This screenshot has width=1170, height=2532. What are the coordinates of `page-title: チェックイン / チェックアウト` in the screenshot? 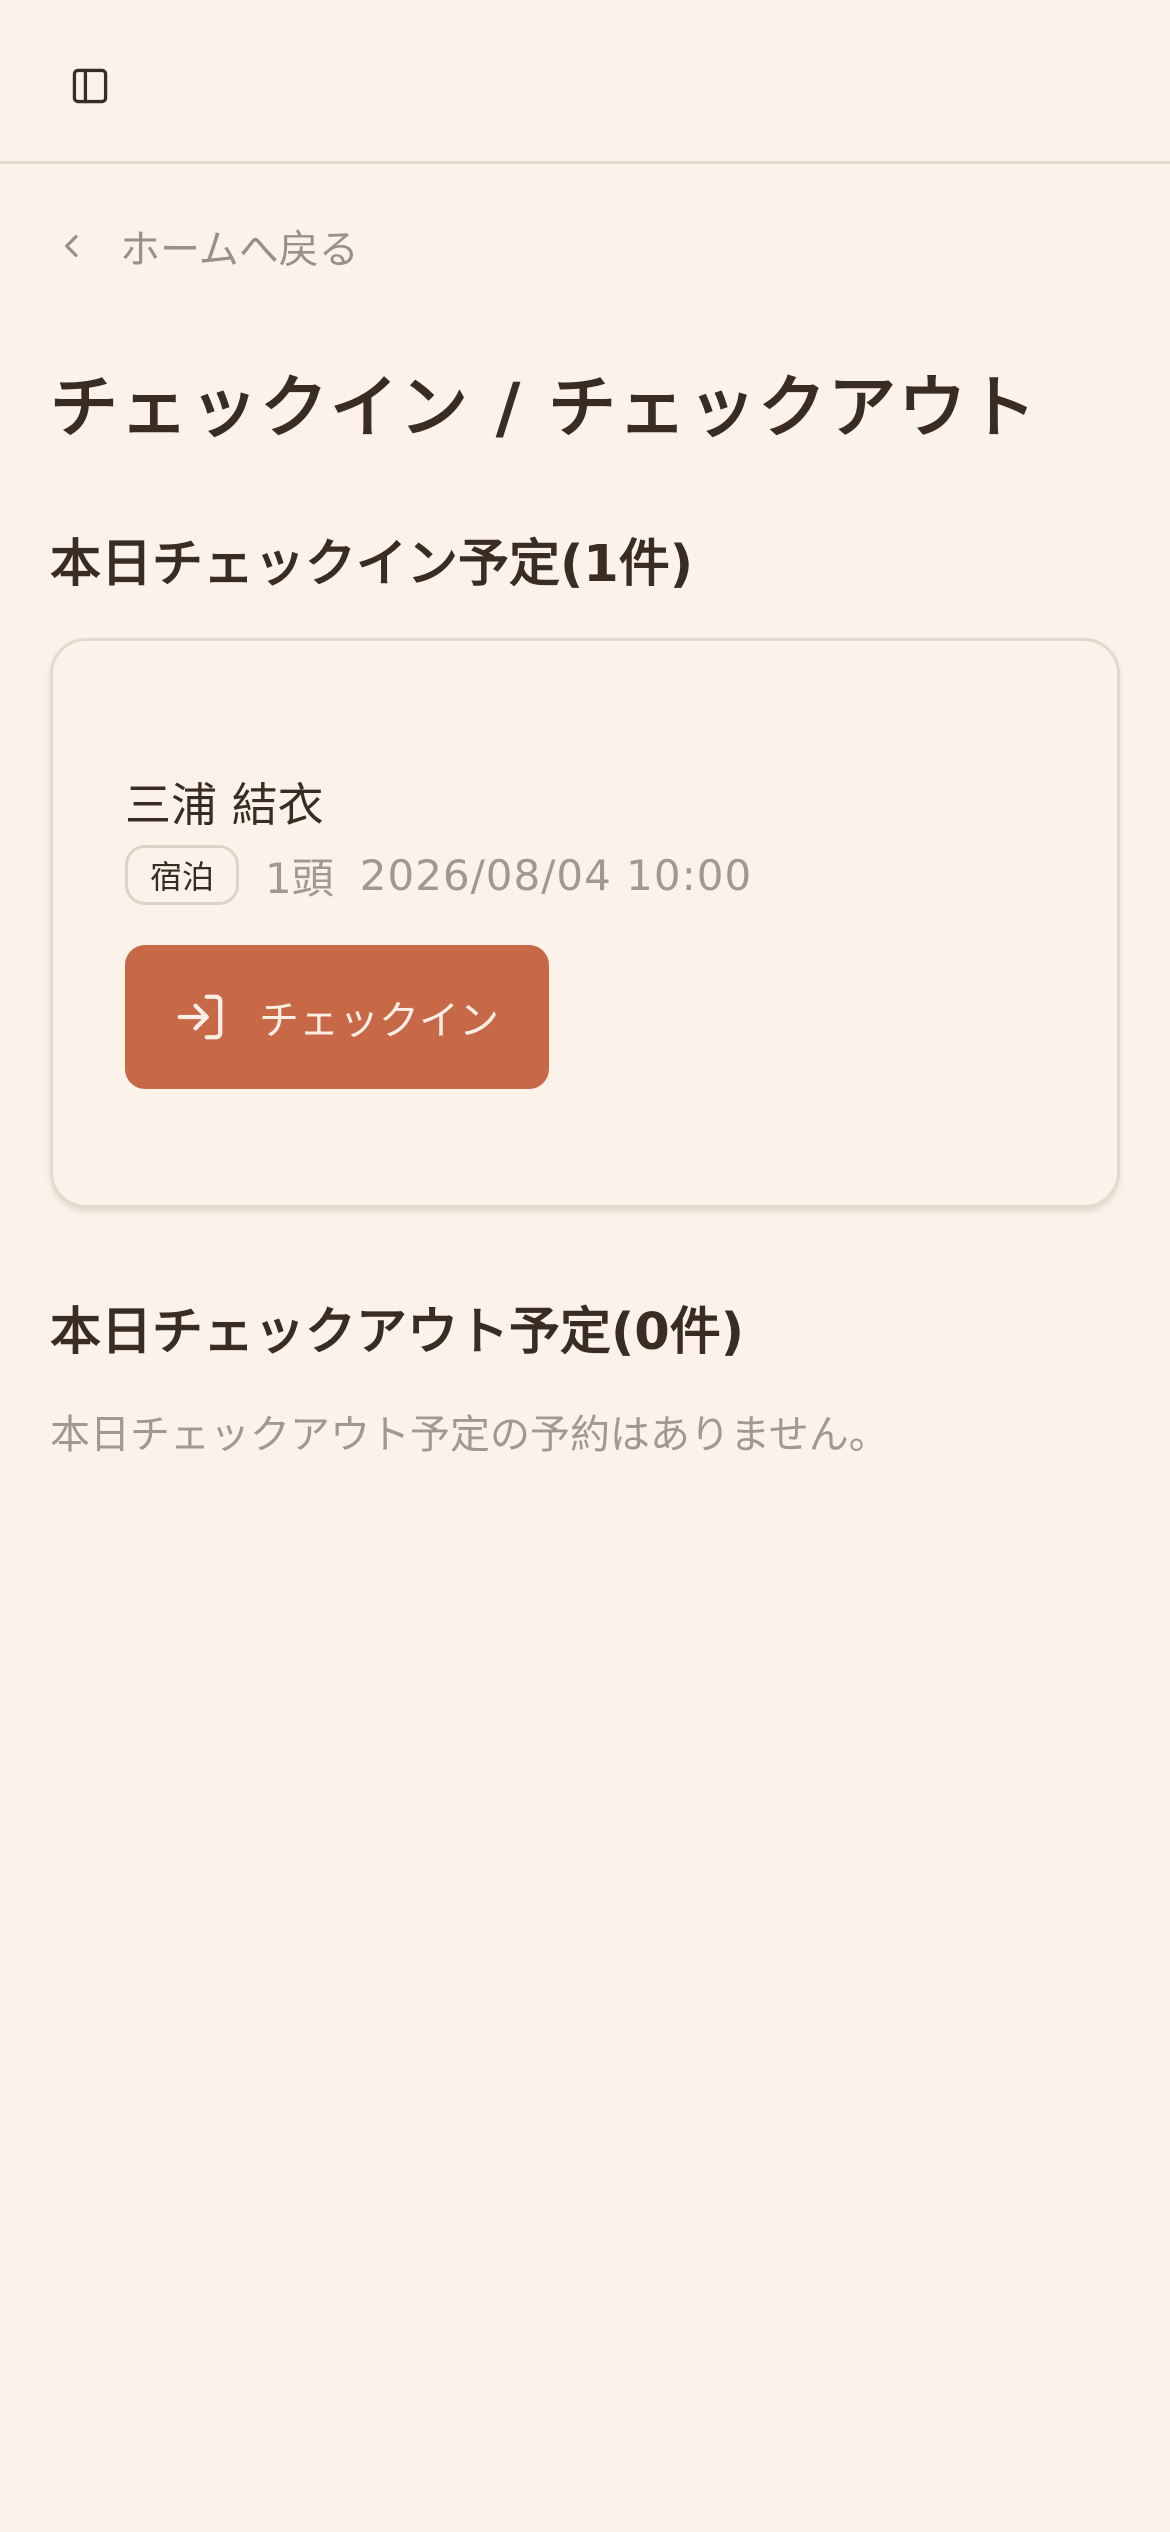 It's located at (544, 408).